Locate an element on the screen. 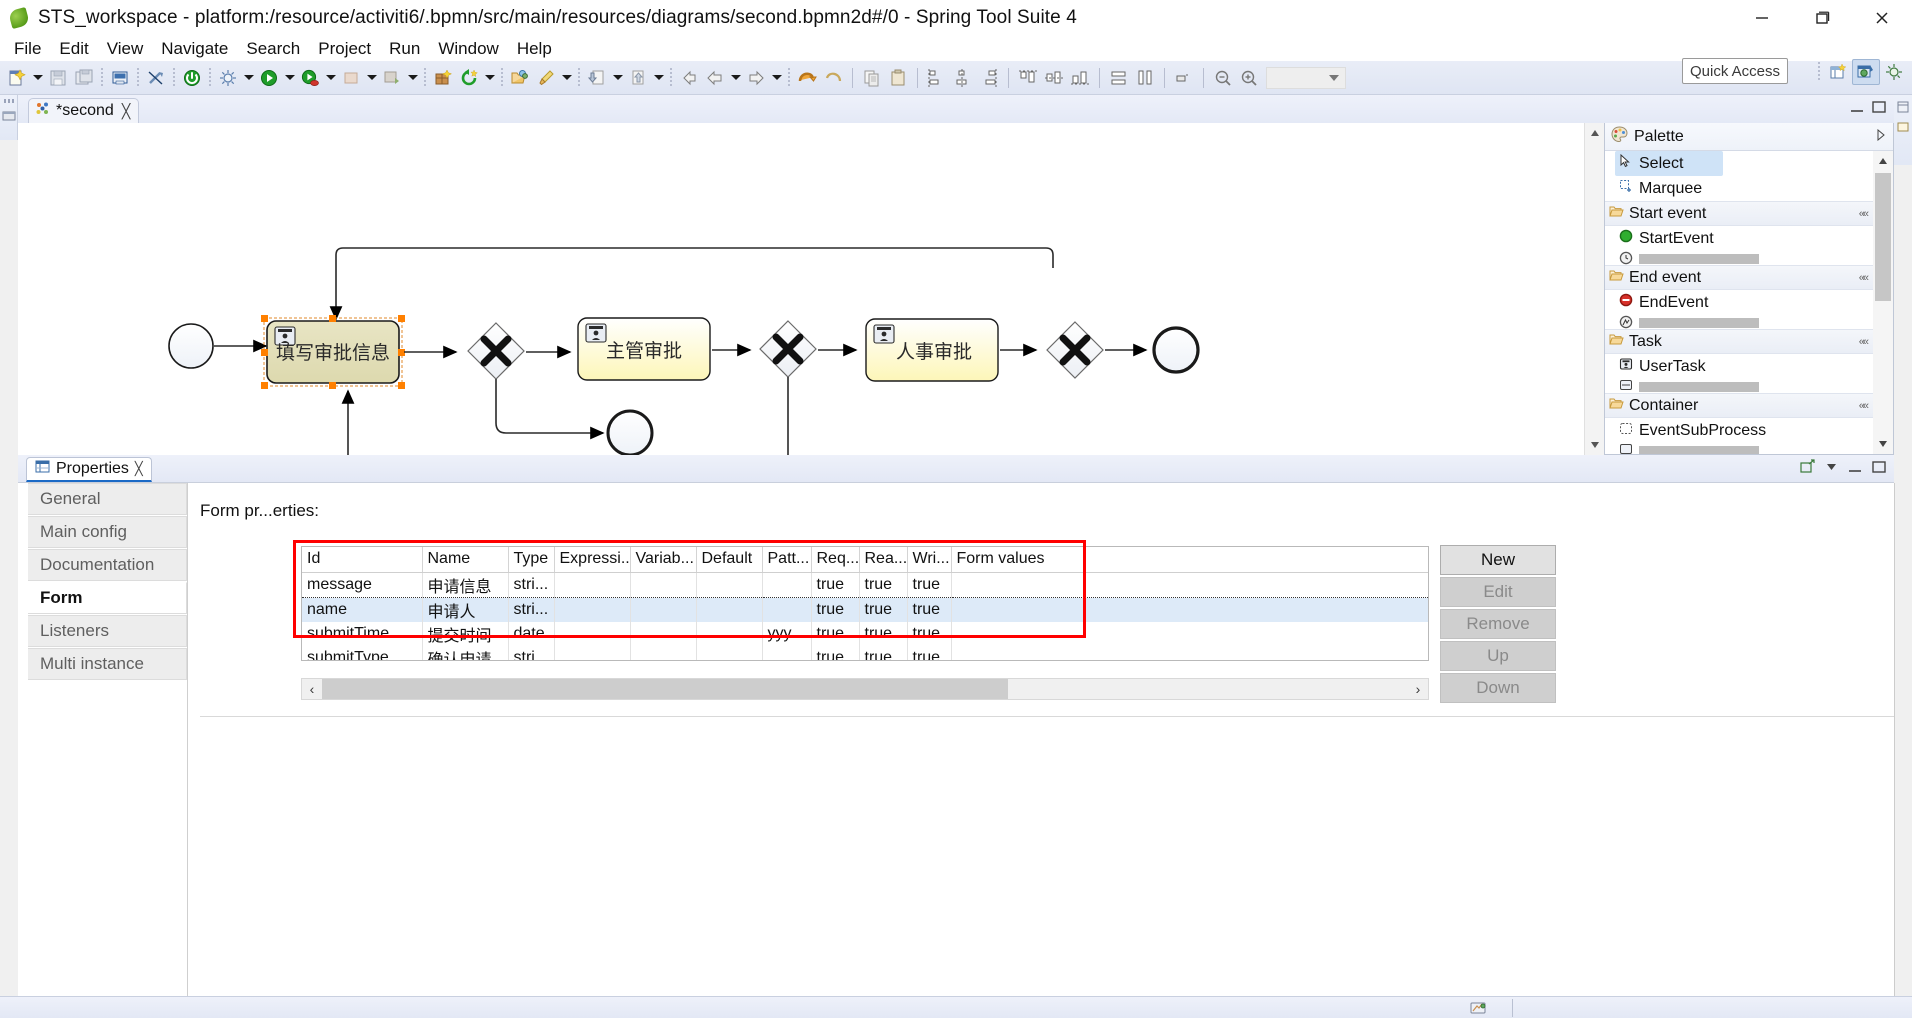  new-wizard-icon is located at coordinates (17, 78).